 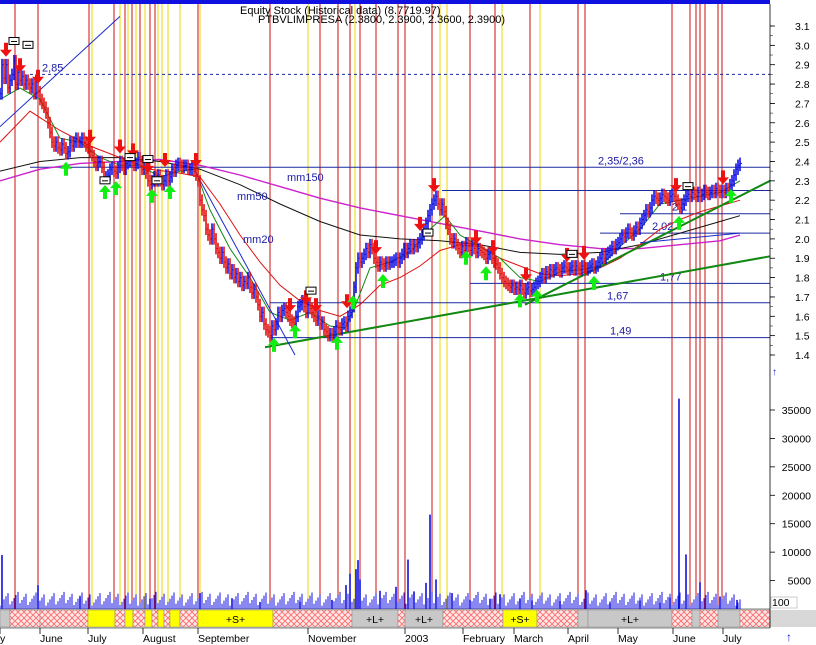 I want to click on month-label: y, so click(x=3, y=639).